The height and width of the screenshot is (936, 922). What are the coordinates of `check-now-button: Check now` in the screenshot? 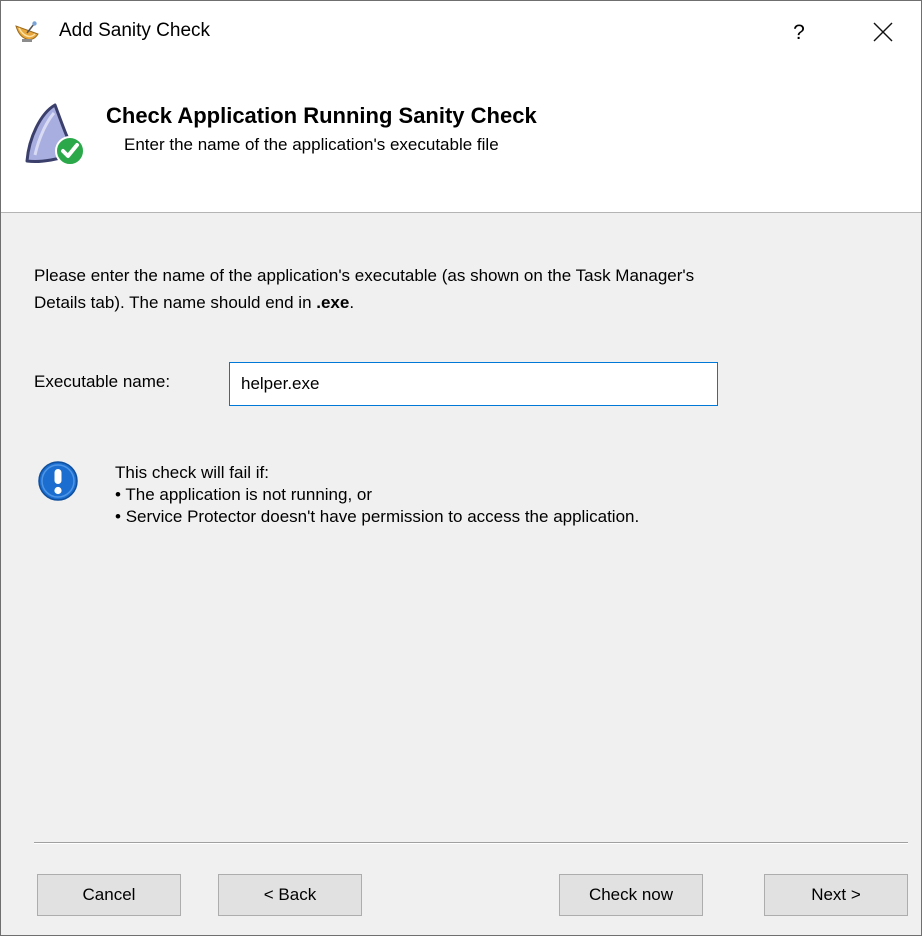 It's located at (631, 895).